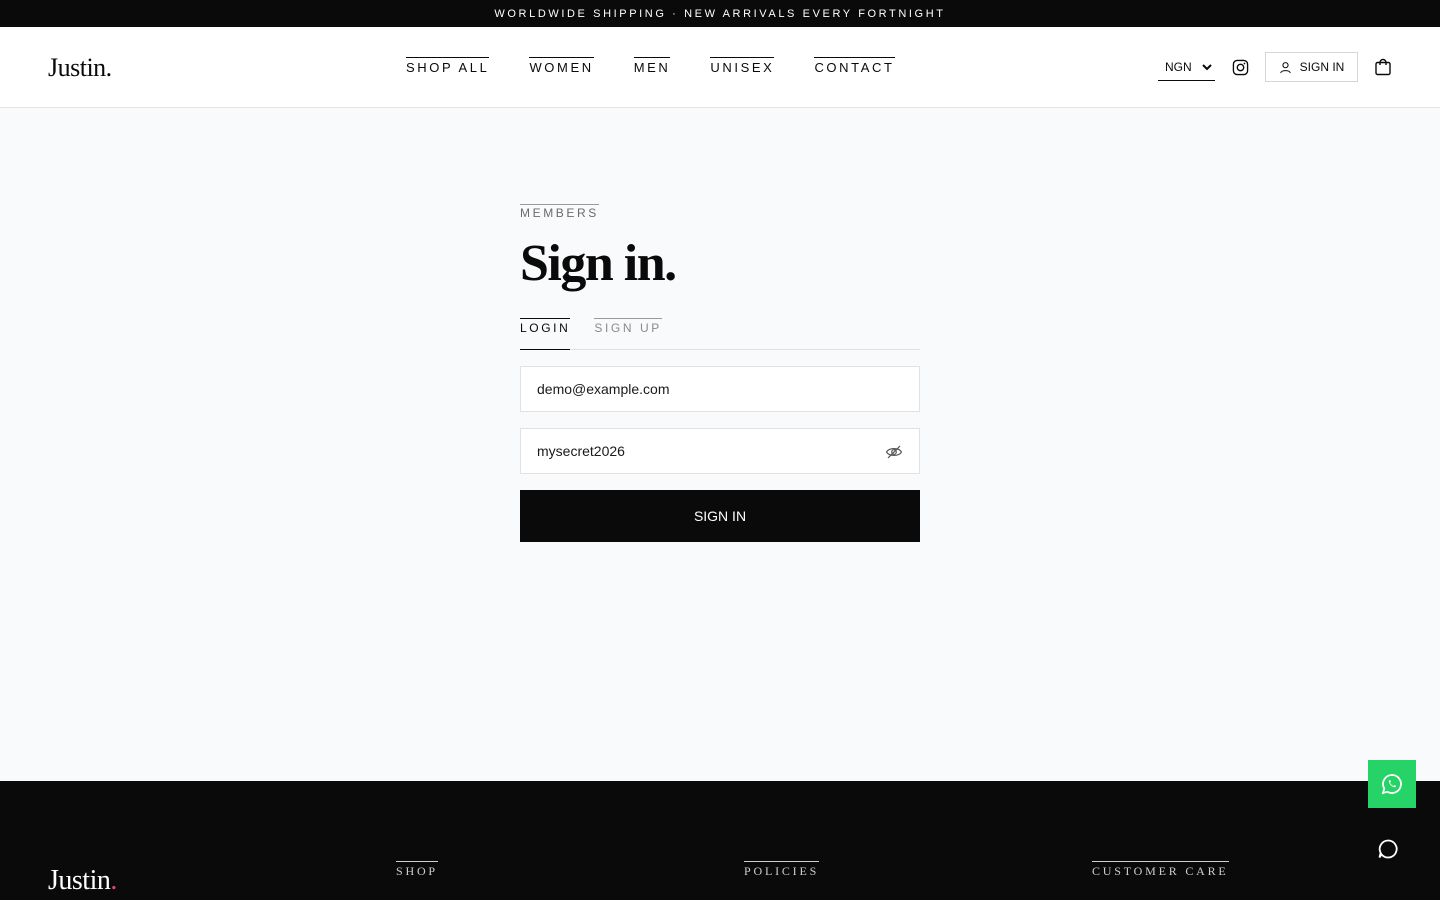 Image resolution: width=1440 pixels, height=900 pixels. I want to click on main-nav: SHOP ALL WOMEN MEN UNISEX CONTACT, so click(650, 66).